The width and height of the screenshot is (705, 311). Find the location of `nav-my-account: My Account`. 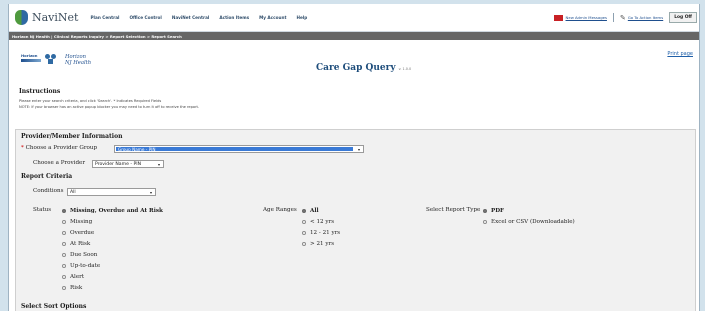

nav-my-account: My Account is located at coordinates (272, 17).